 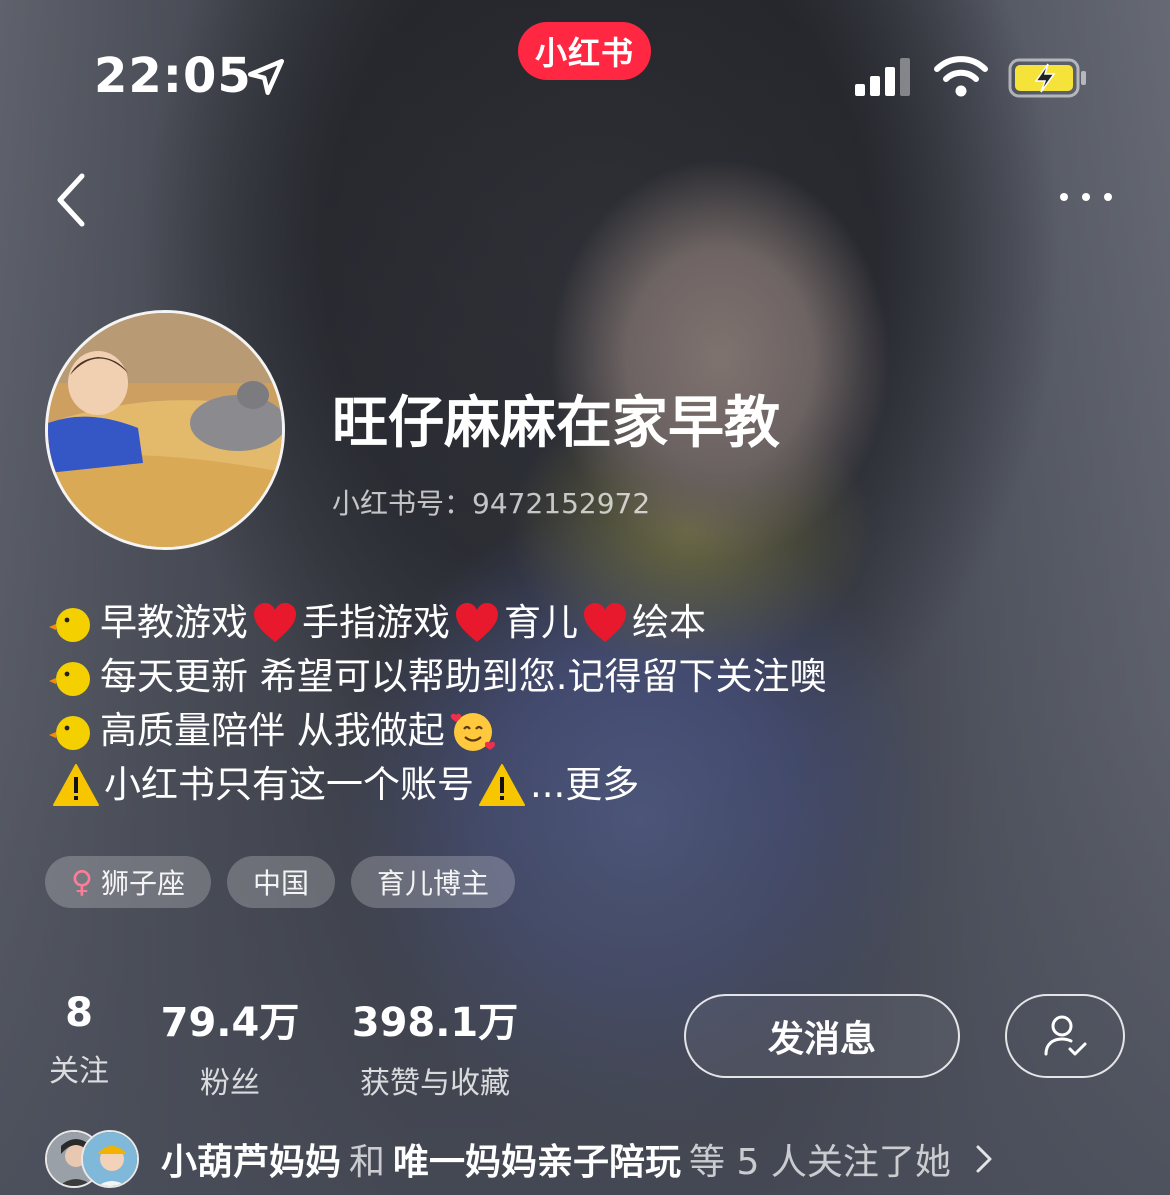 I want to click on fans-count: 79.4万, so click(x=230, y=1023).